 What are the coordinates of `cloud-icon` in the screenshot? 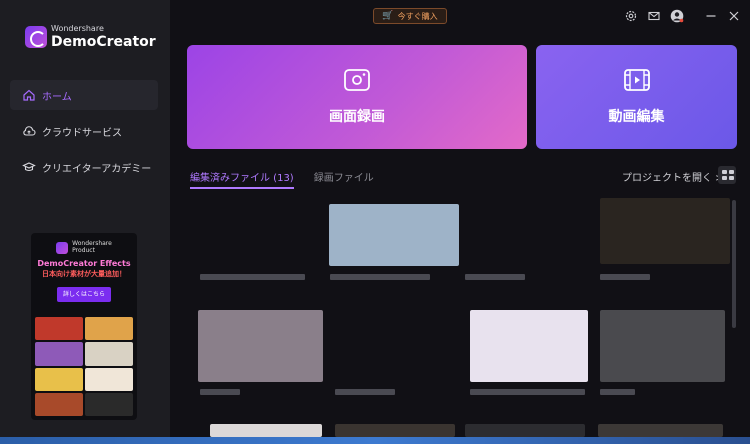 It's located at (29, 131).